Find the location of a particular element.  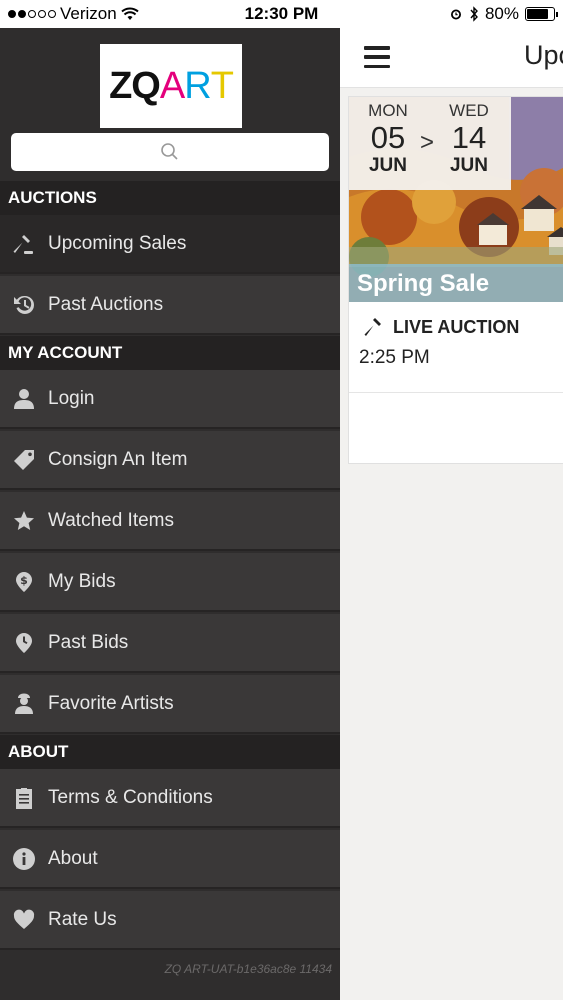

end-day: 14 is located at coordinates (469, 137).